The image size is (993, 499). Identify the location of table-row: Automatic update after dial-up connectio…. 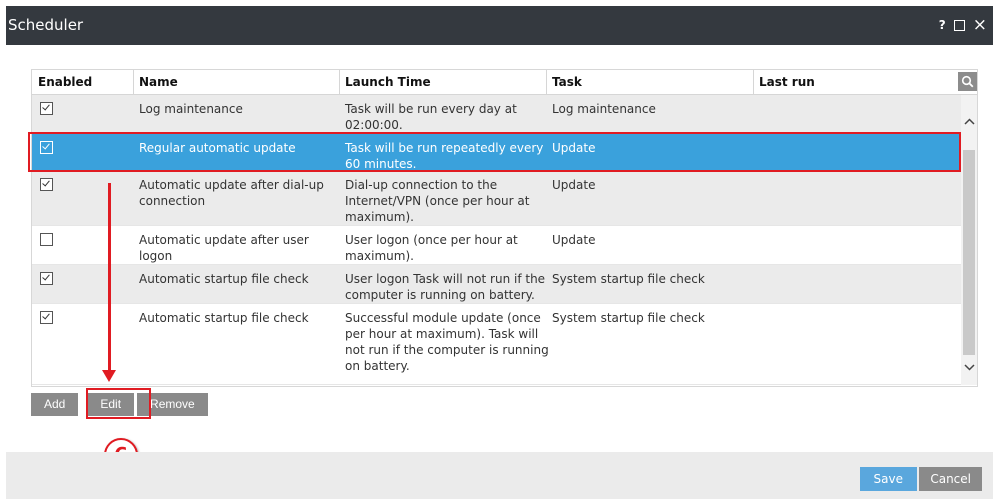
(496, 198).